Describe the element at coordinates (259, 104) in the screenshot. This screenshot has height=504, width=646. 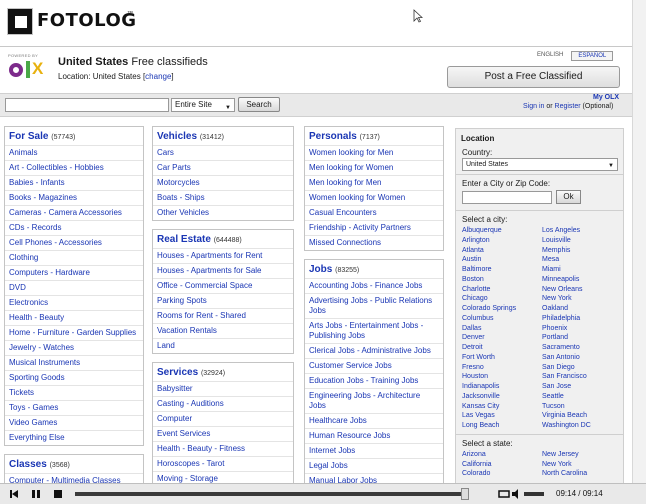
I see `search-button: Search` at that location.